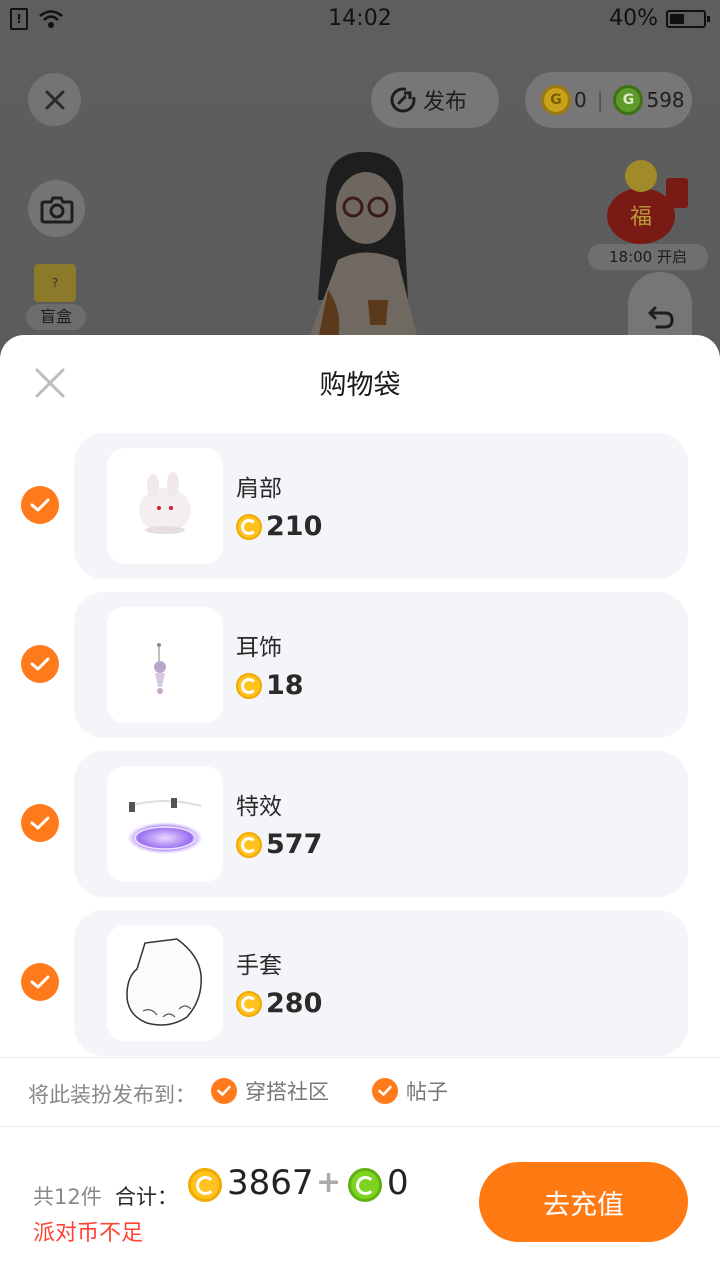  Describe the element at coordinates (608, 100) in the screenshot. I see `balance-pill: G 0 | G 598` at that location.